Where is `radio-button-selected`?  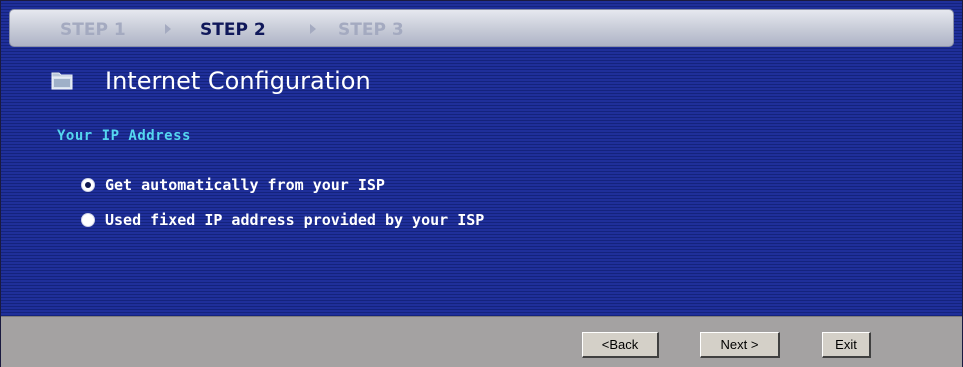 radio-button-selected is located at coordinates (88, 185).